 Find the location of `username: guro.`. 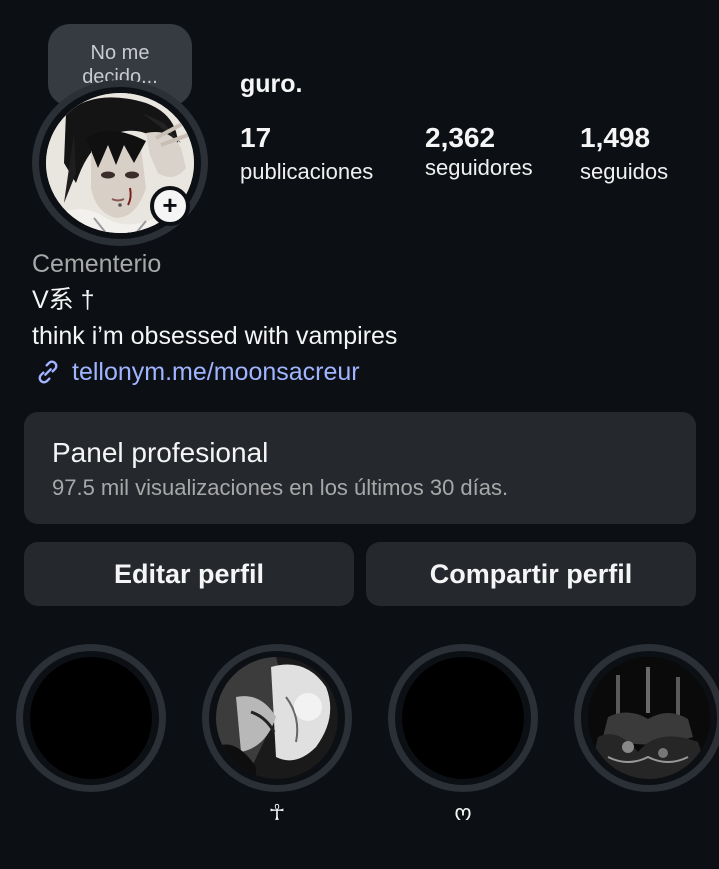

username: guro. is located at coordinates (271, 84).